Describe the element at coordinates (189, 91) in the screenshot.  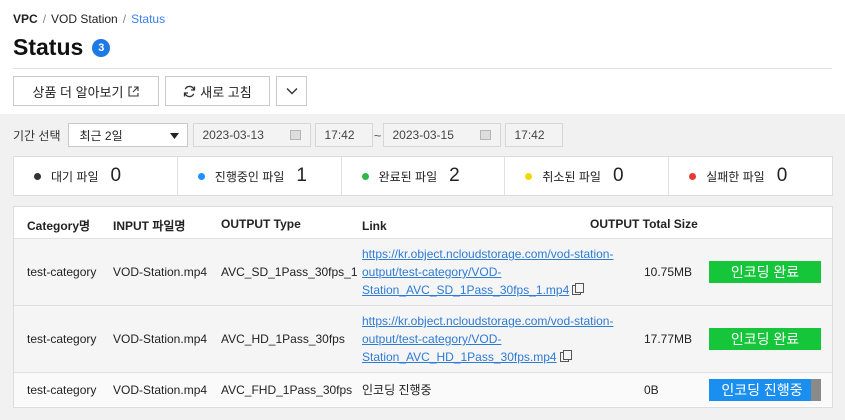
I see `refresh-icon` at that location.